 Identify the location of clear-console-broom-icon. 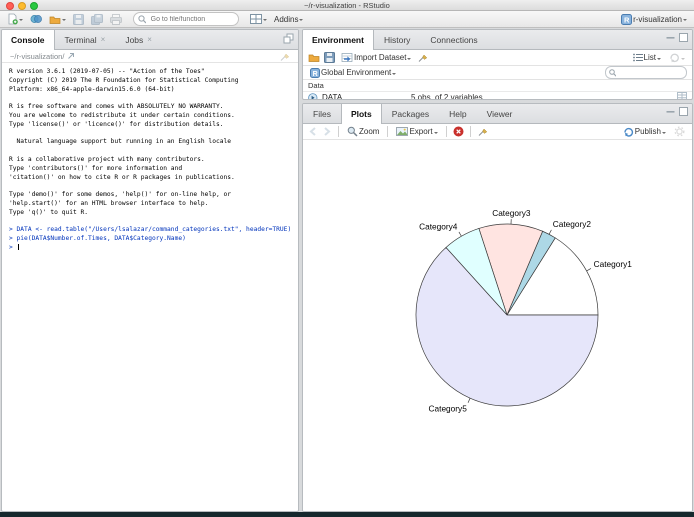
(284, 56).